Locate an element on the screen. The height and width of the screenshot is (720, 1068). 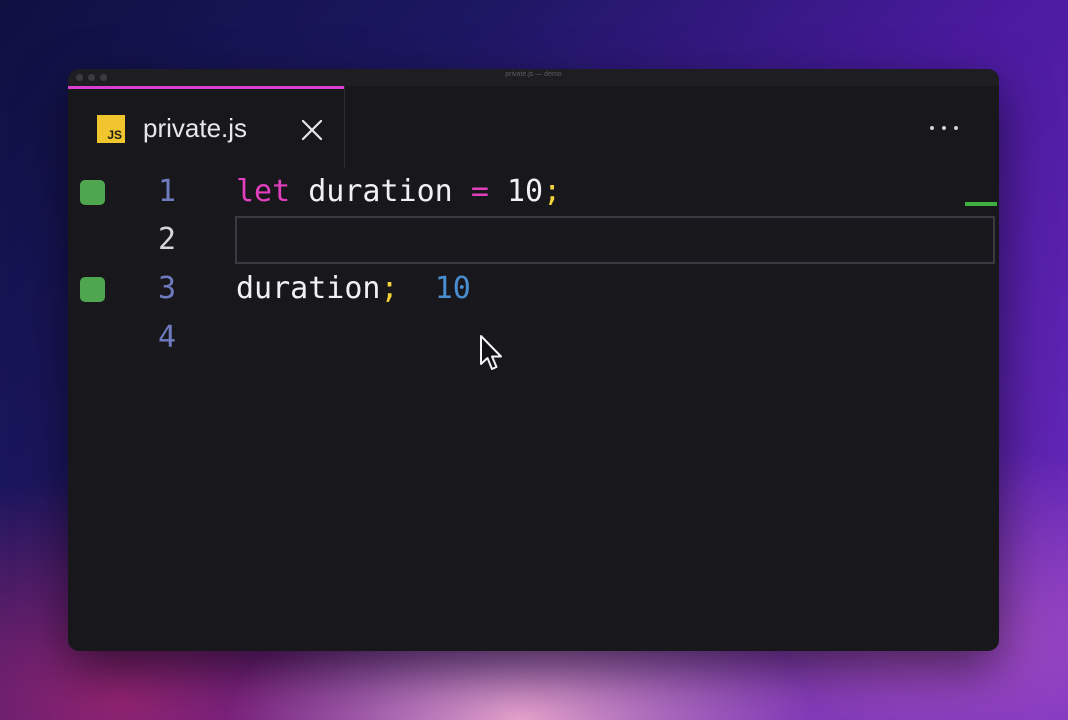
window-title: private.js — demo is located at coordinates (533, 74).